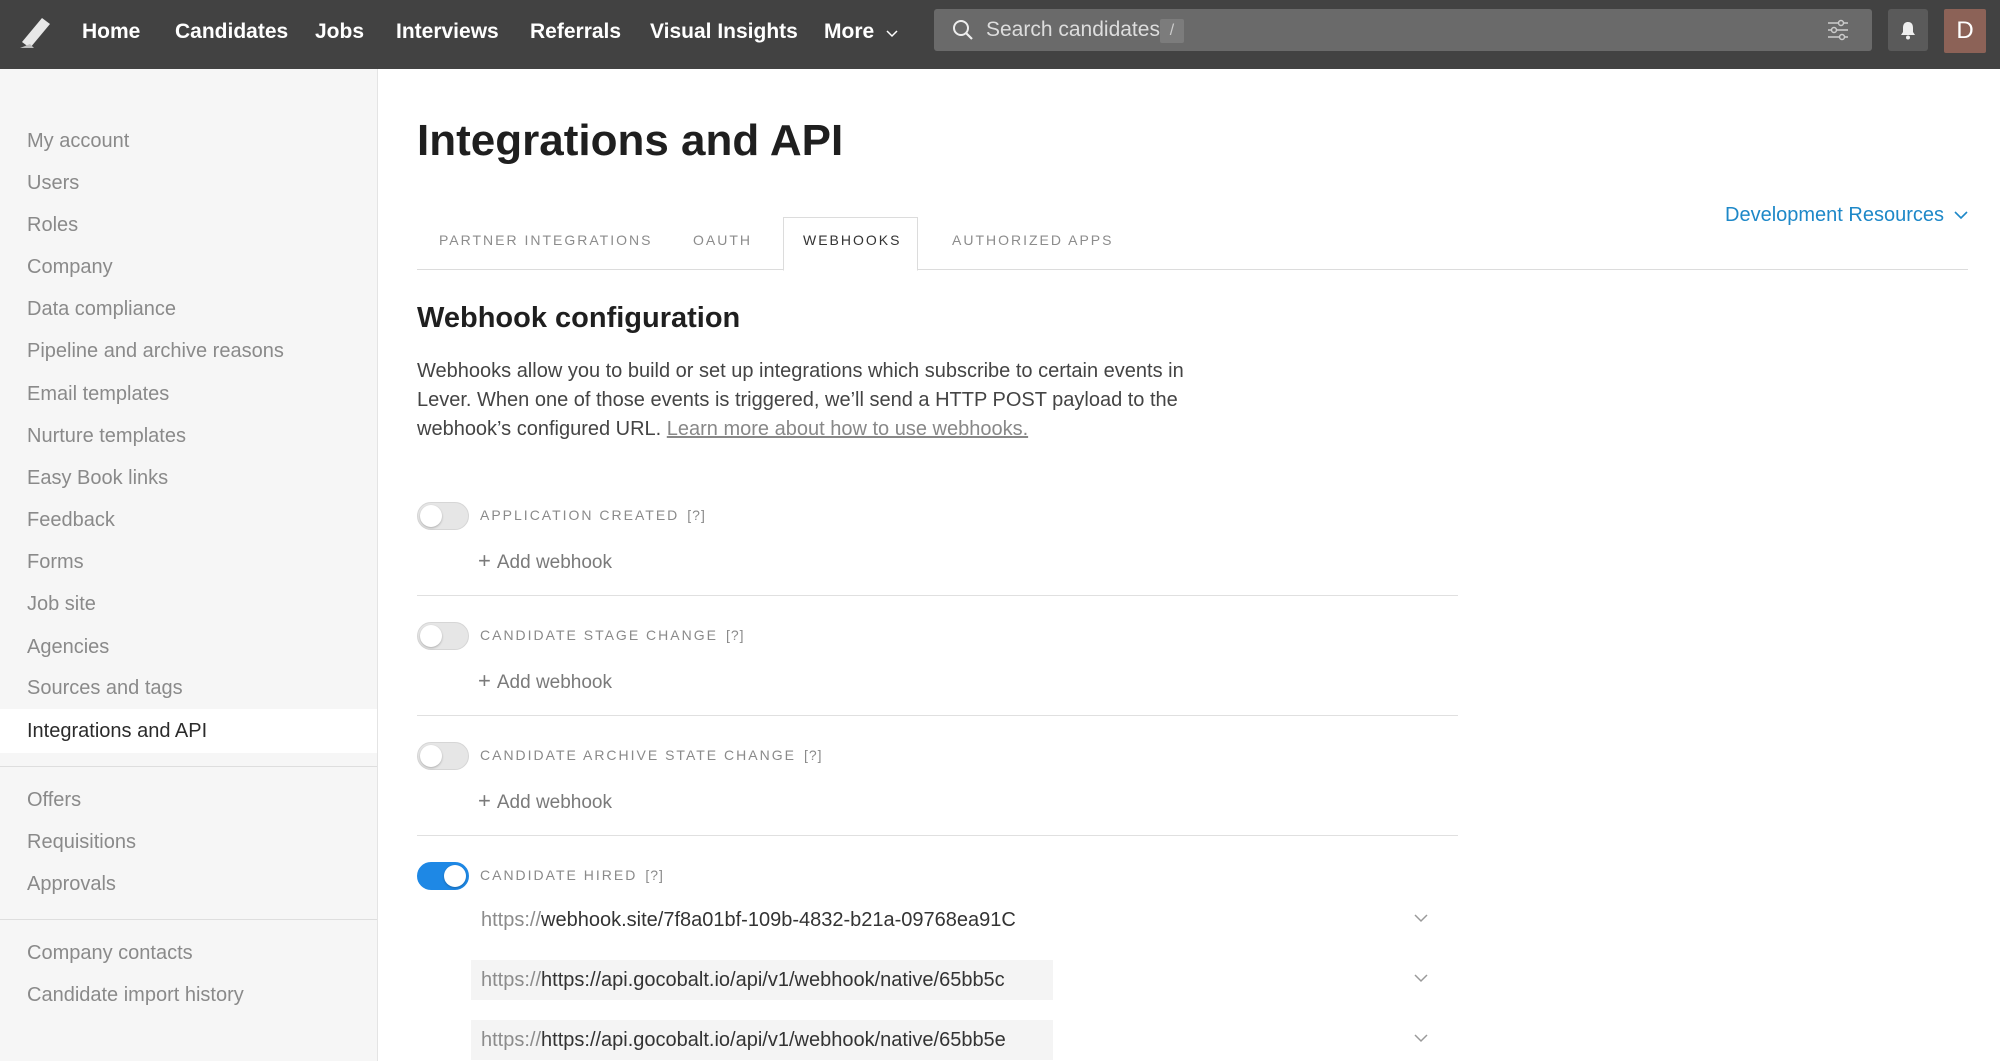  What do you see at coordinates (61, 604) in the screenshot?
I see `sidebar-item-job-site: Job site` at bounding box center [61, 604].